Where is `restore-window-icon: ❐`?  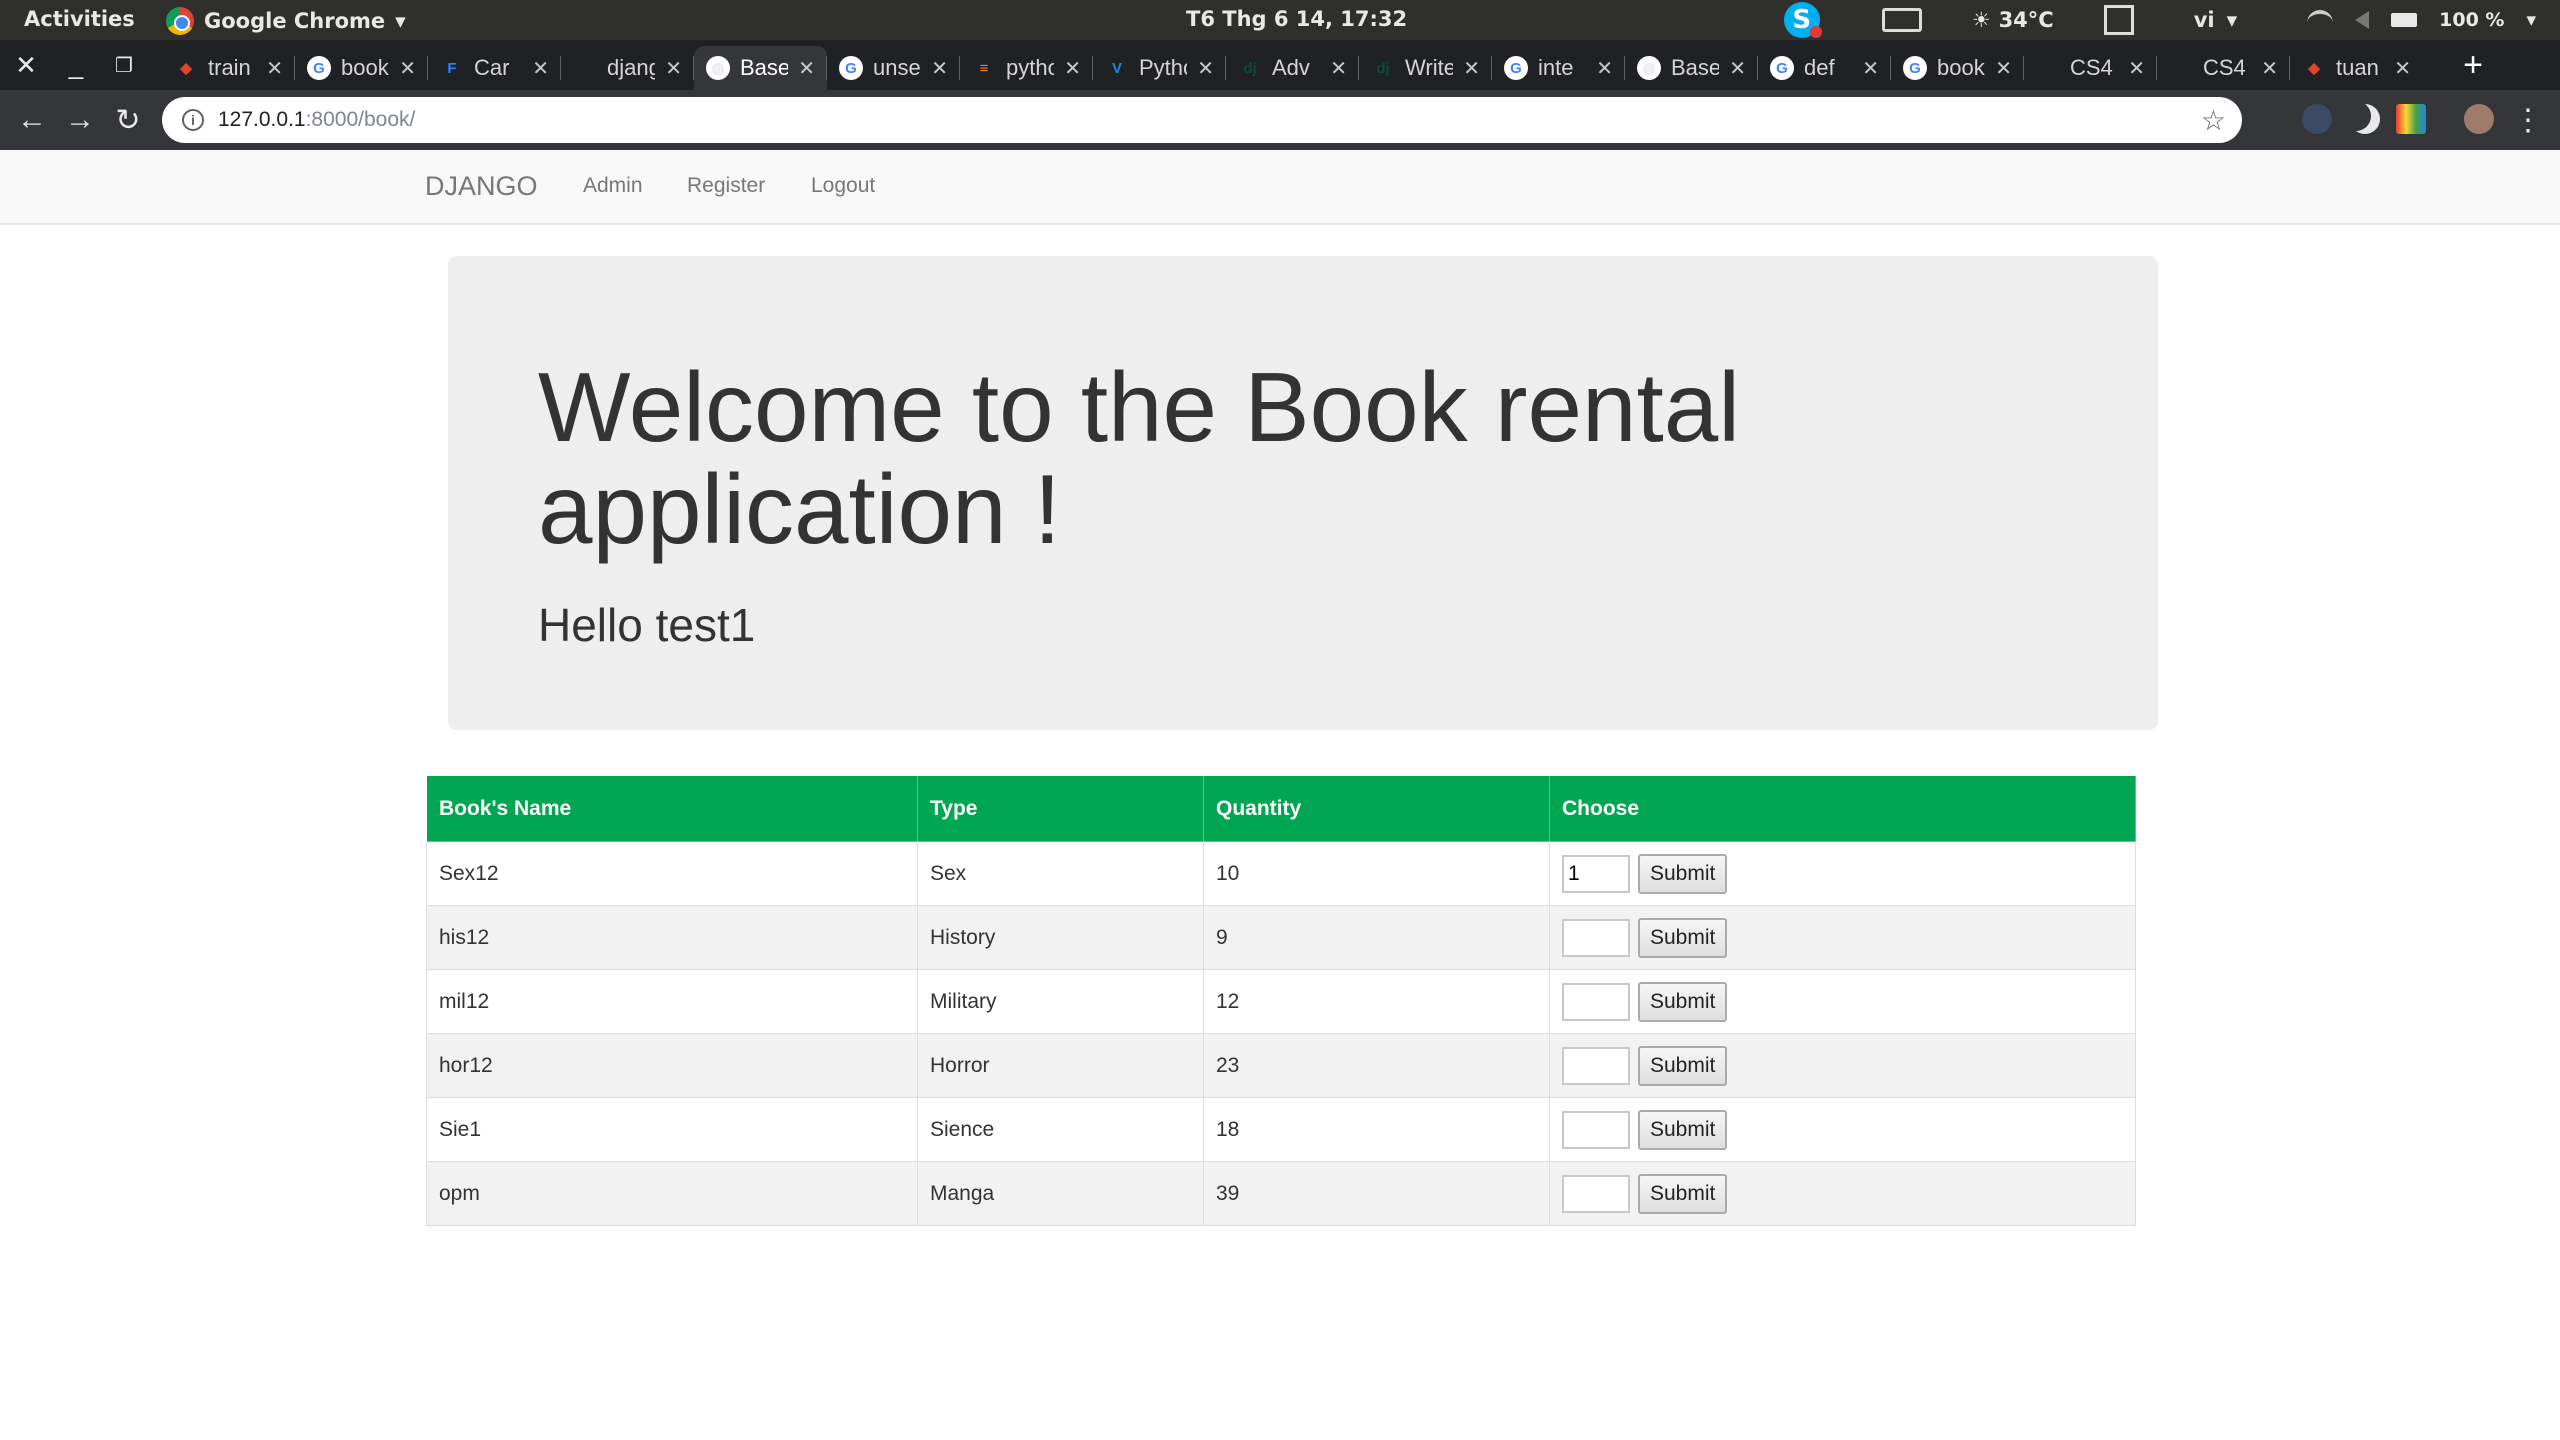 restore-window-icon: ❐ is located at coordinates (124, 65).